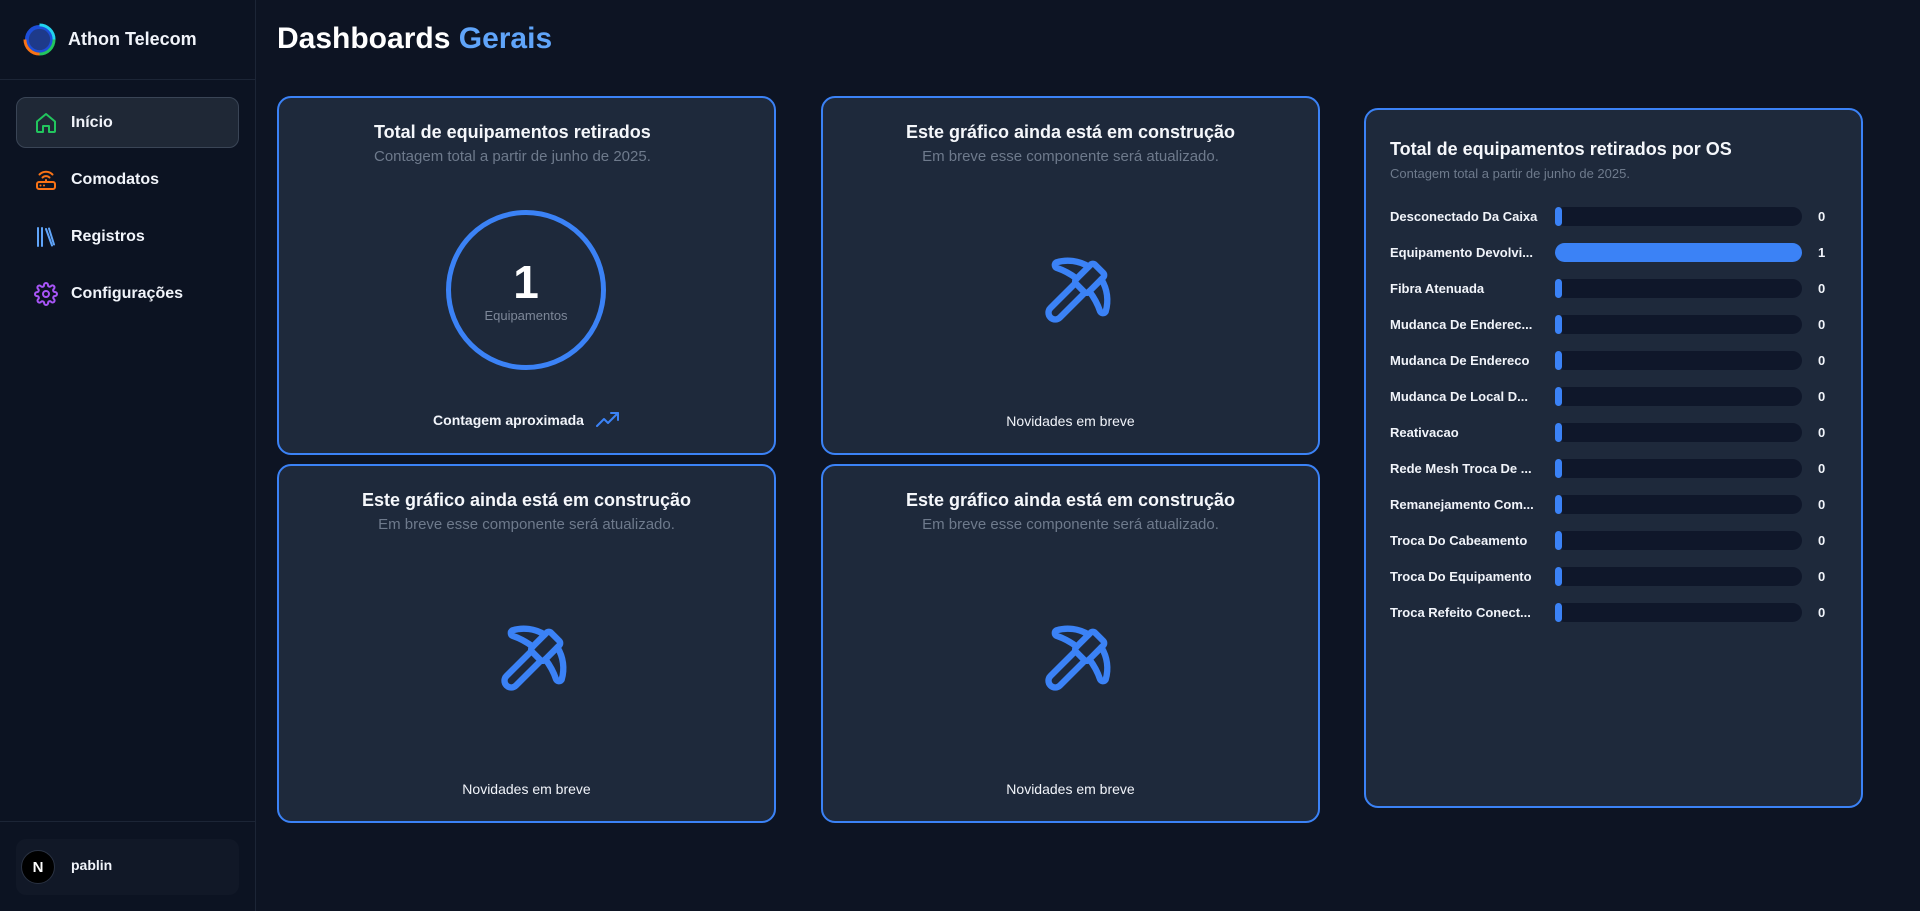 The width and height of the screenshot is (1920, 911). I want to click on brand-name: Athon Telecom, so click(132, 39).